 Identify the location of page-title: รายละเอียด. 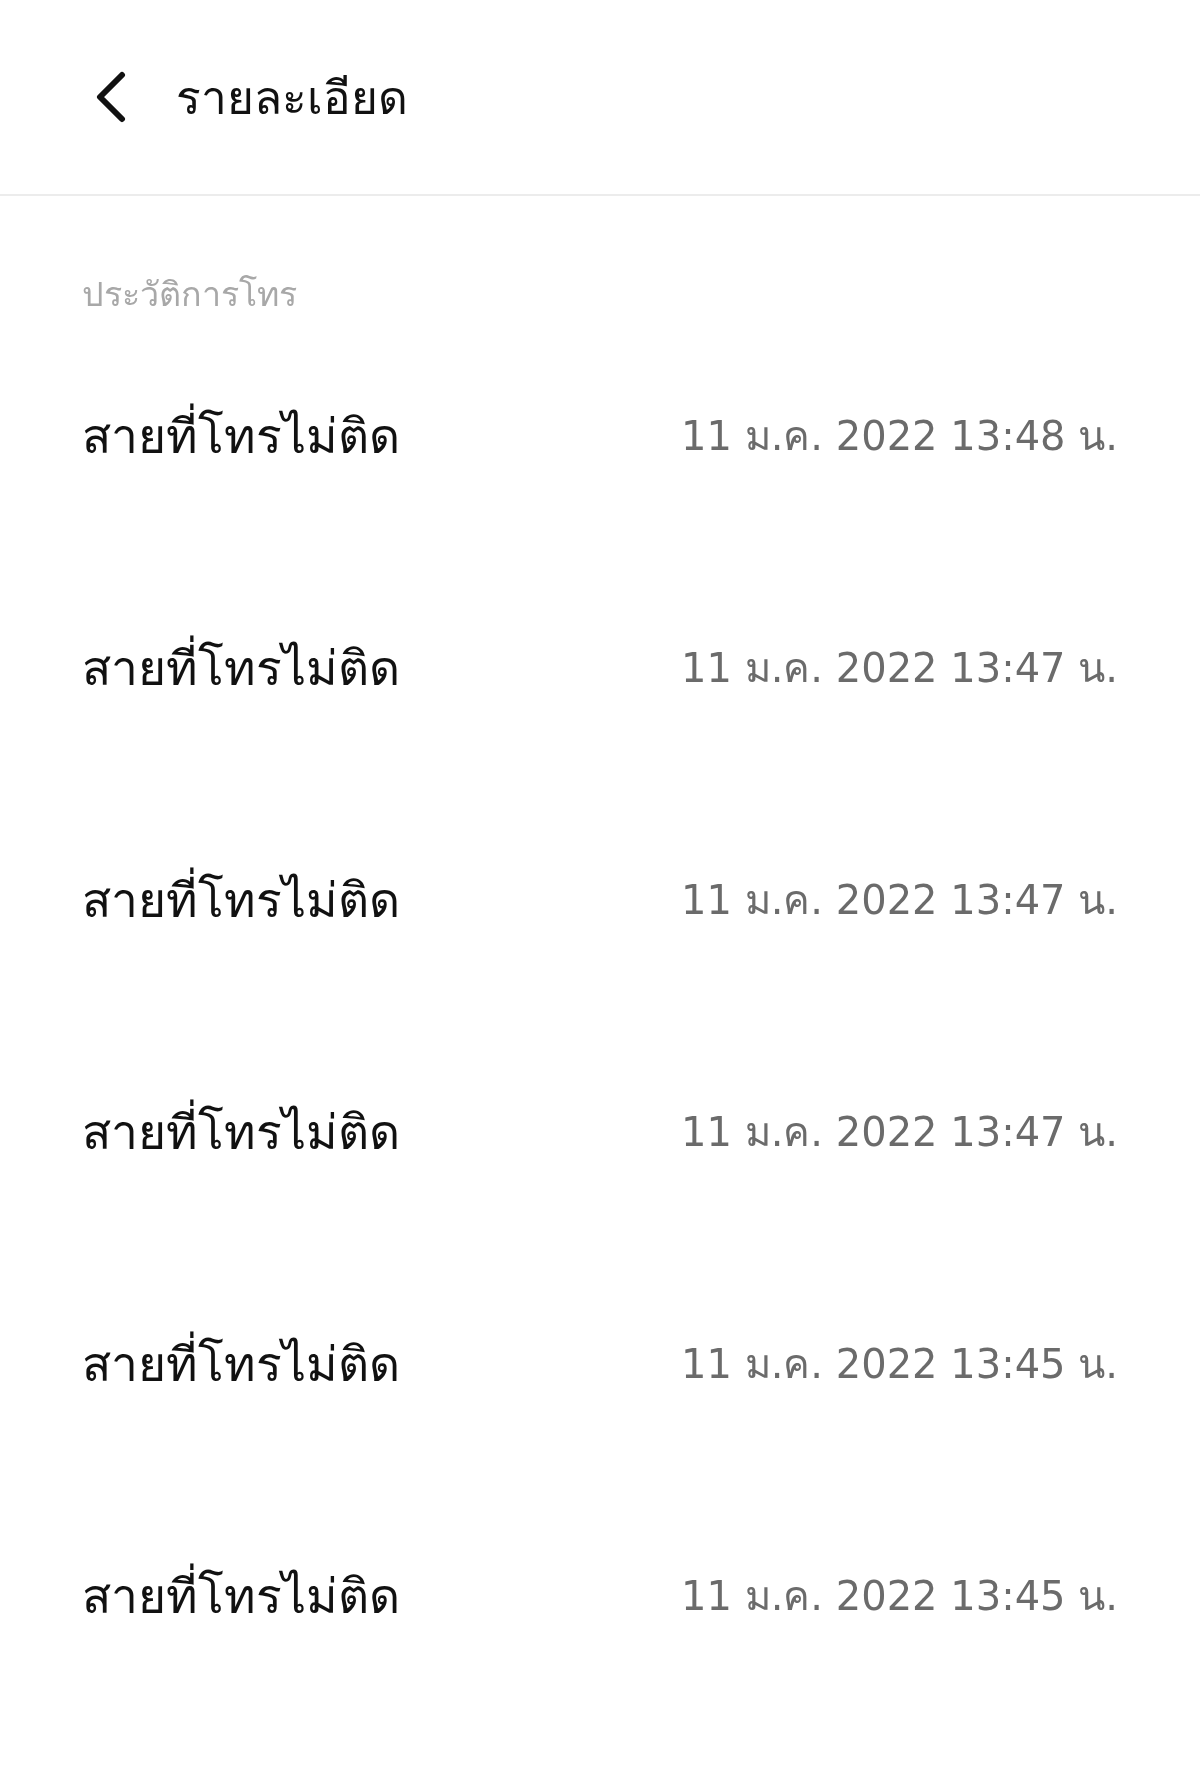
(292, 98).